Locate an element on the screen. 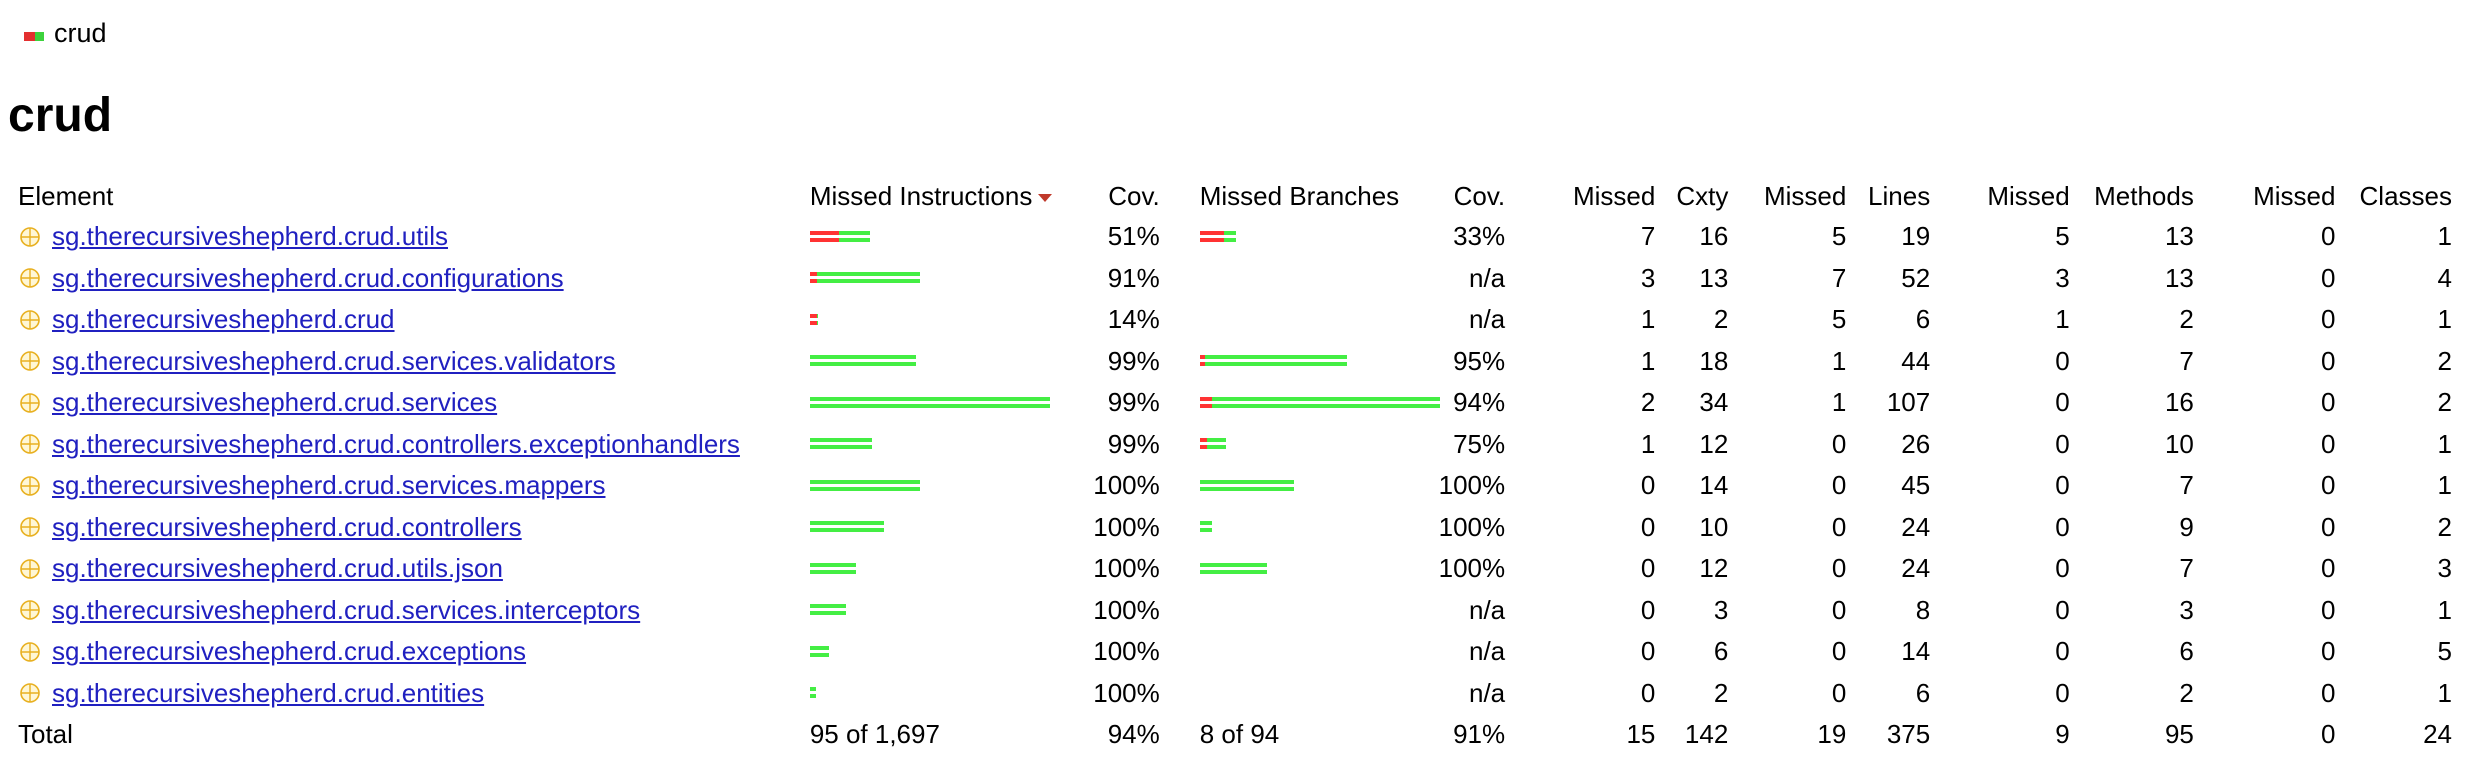 Image resolution: width=2488 pixels, height=780 pixels. classes: 2 is located at coordinates (2444, 526).